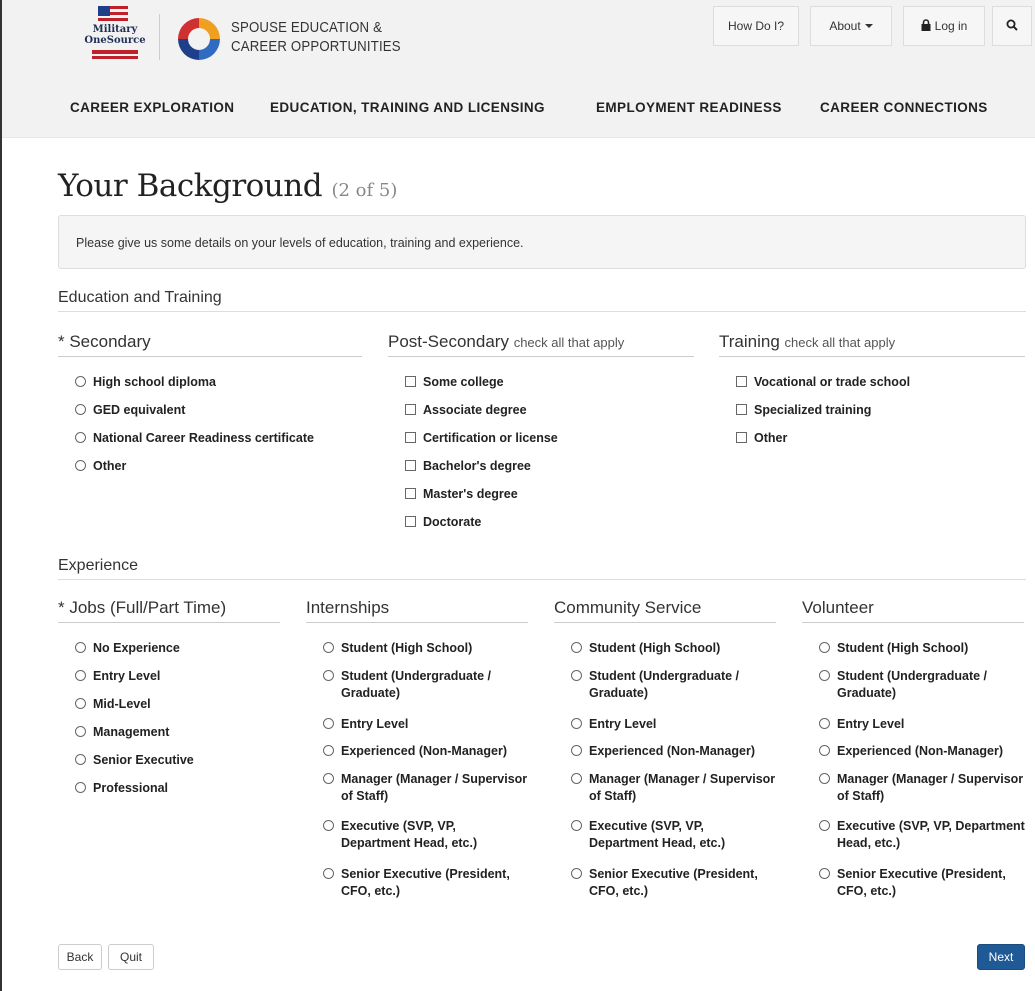 The width and height of the screenshot is (1035, 991). I want to click on login-button: Log in, so click(944, 26).